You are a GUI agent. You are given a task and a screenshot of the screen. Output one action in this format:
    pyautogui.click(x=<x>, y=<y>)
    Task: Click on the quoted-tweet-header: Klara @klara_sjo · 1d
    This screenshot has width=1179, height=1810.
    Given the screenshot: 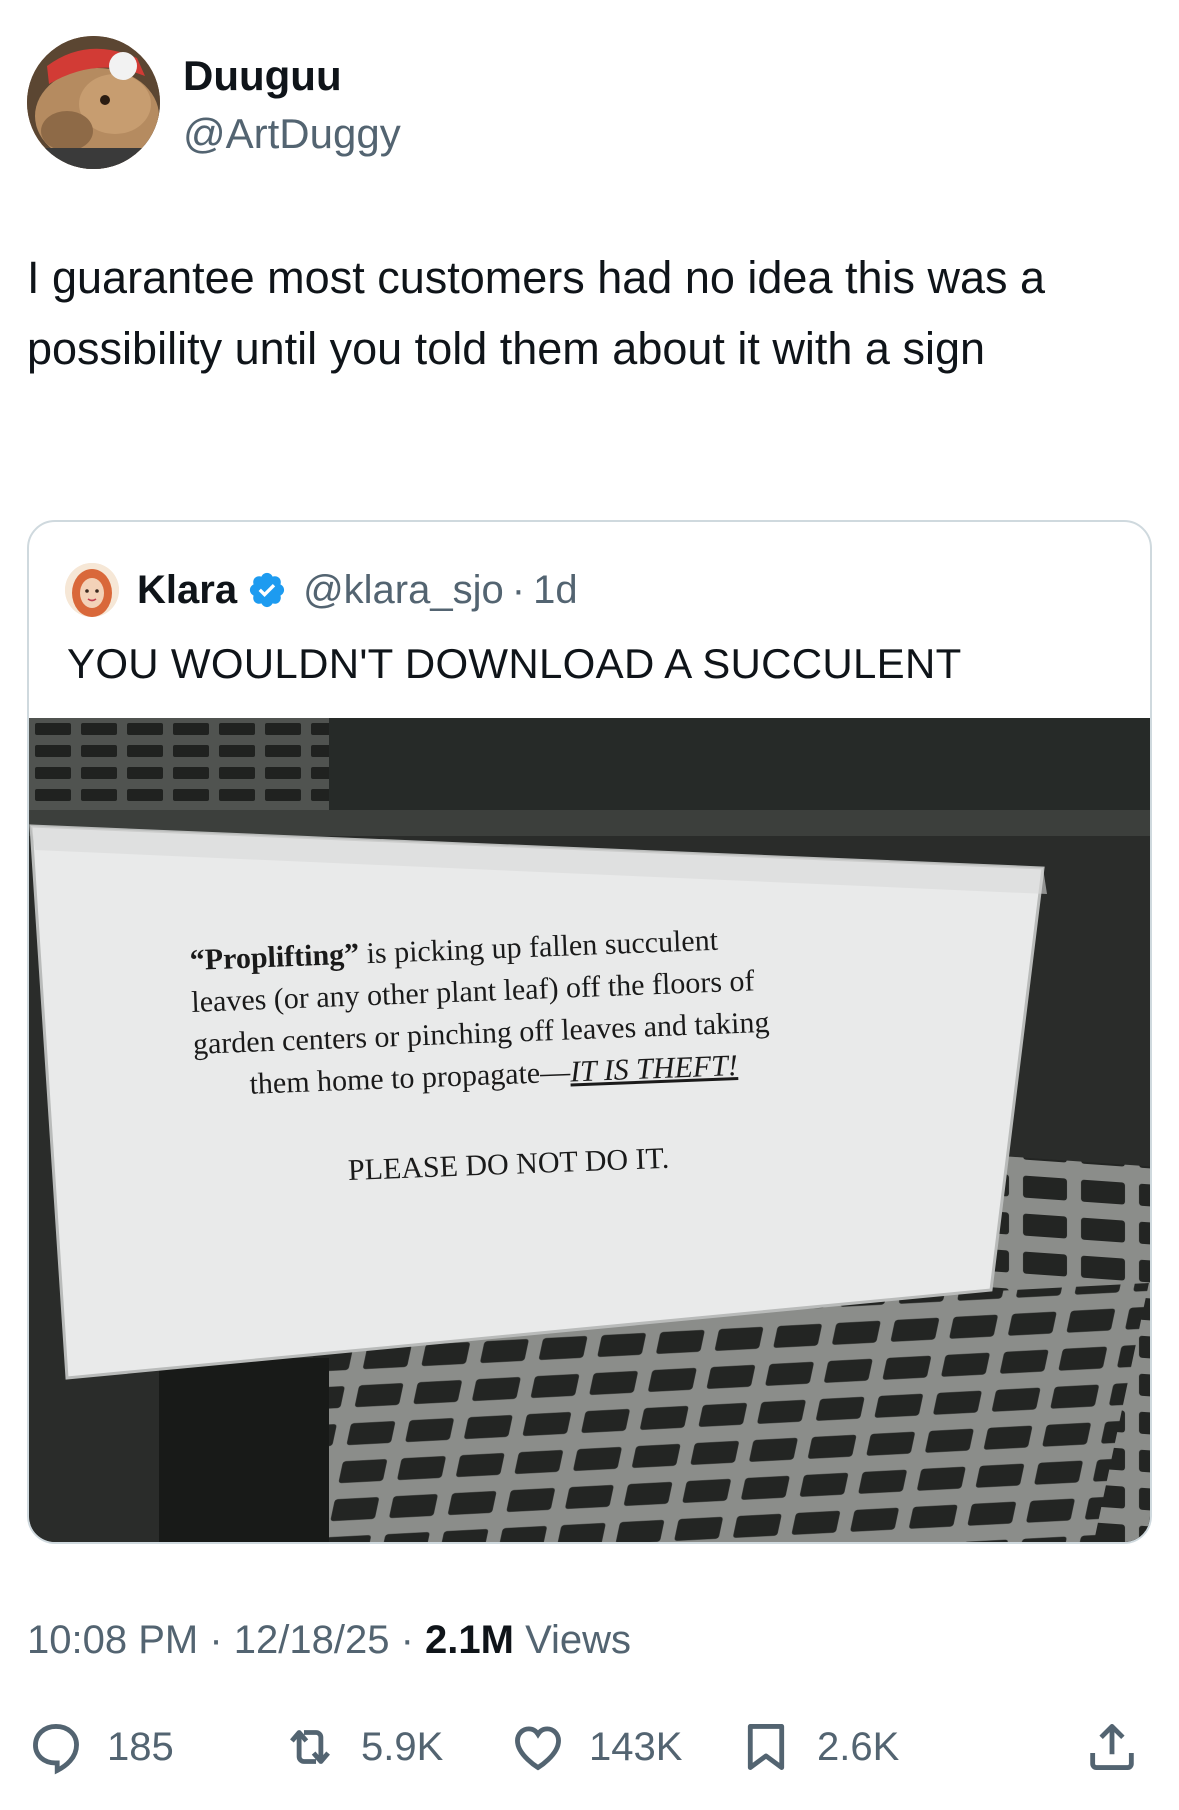 What is the action you would take?
    pyautogui.click(x=321, y=590)
    